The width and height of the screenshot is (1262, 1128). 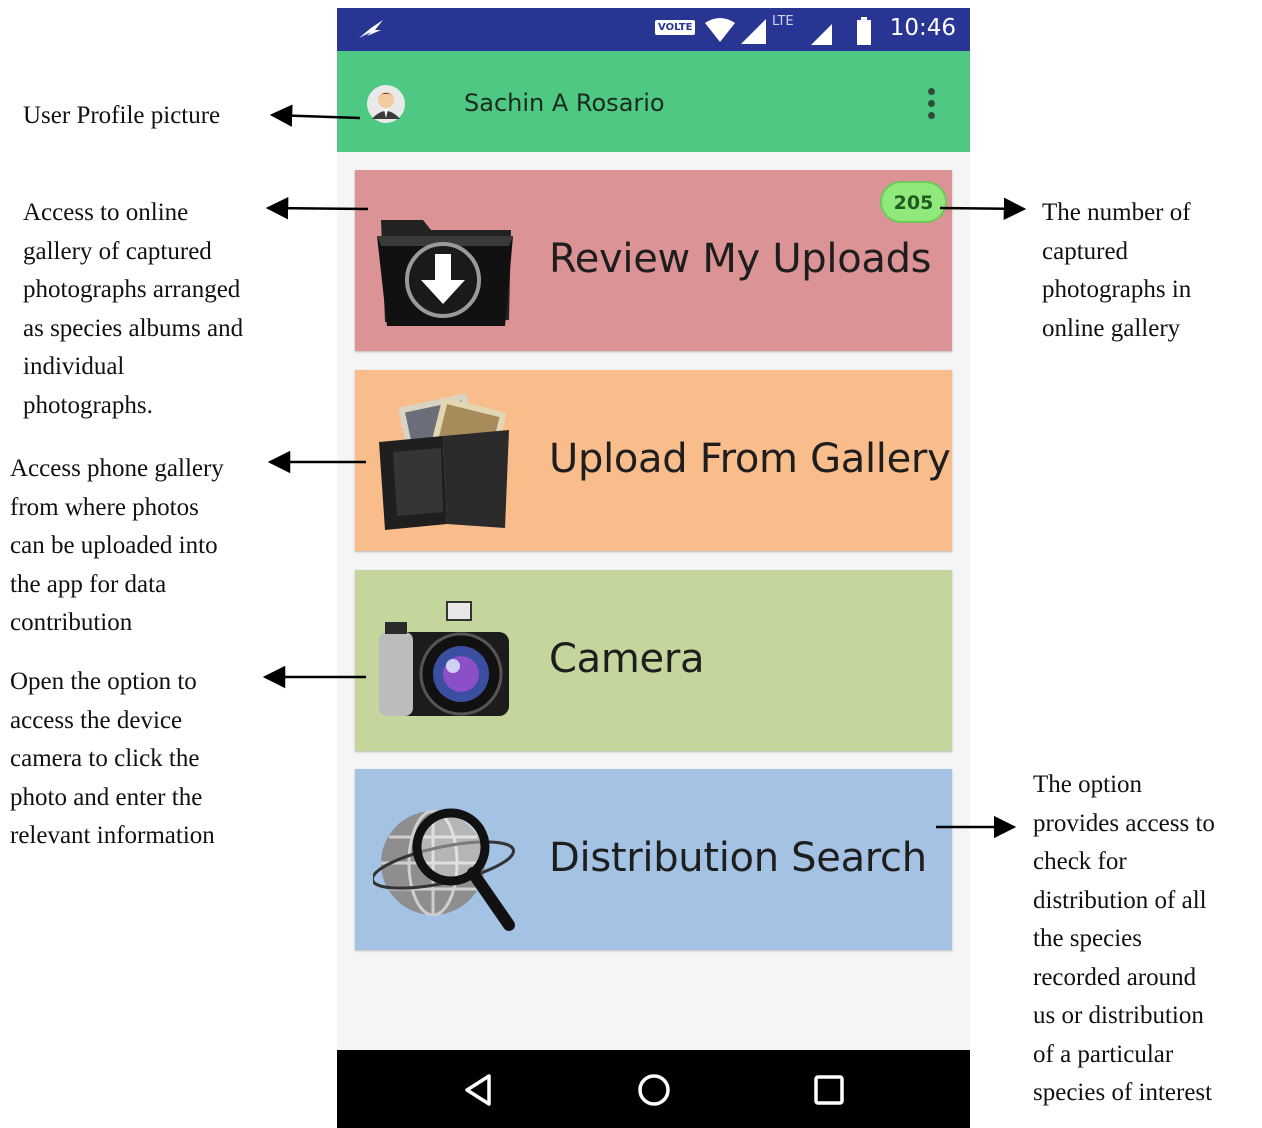 I want to click on overflow-menu-icon, so click(x=931, y=103).